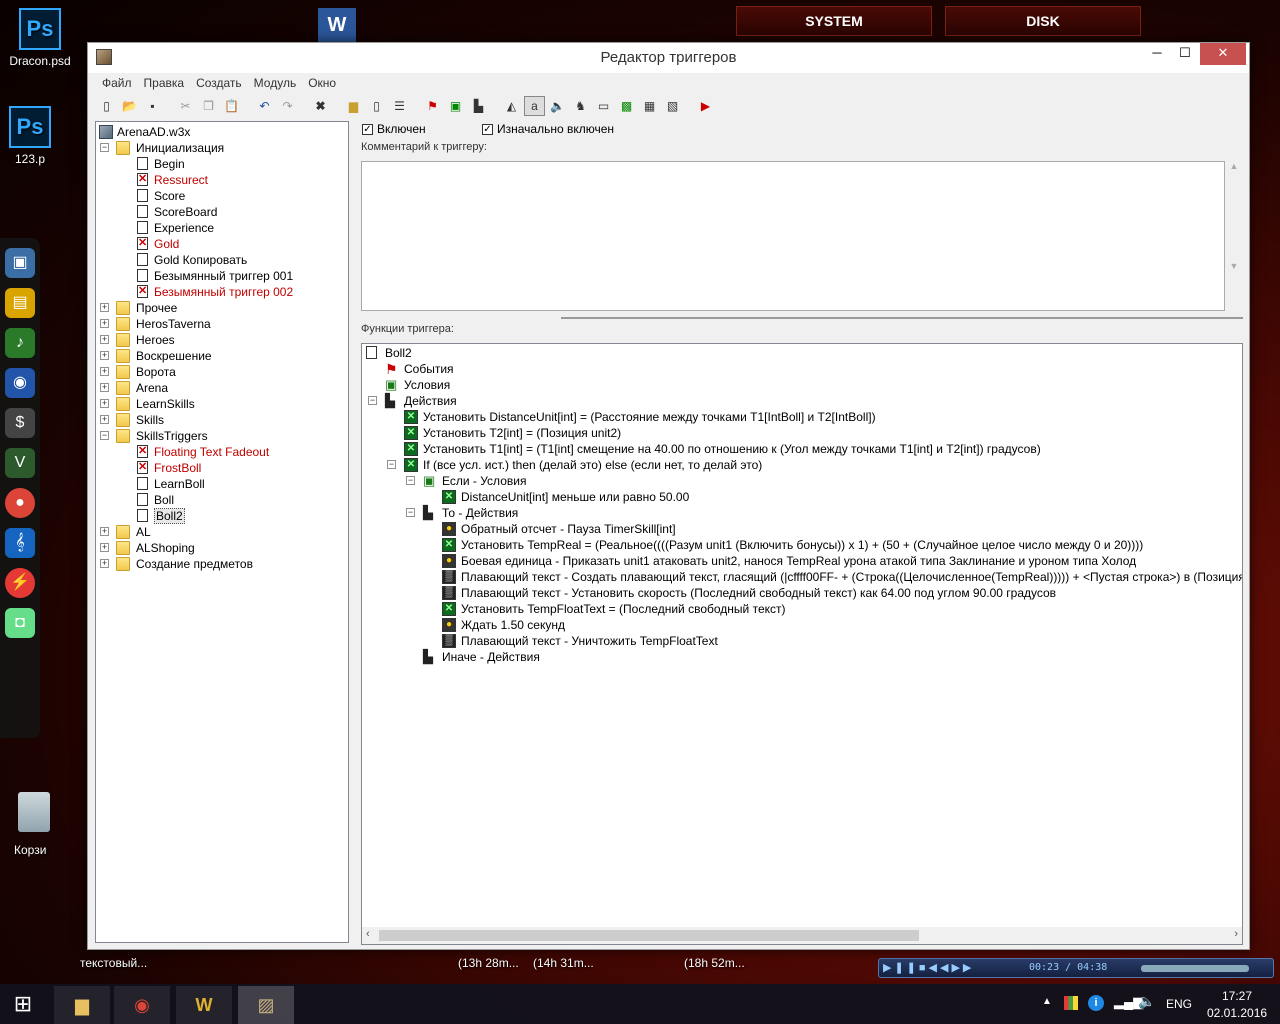 This screenshot has height=1024, width=1280. Describe the element at coordinates (548, 129) in the screenshot. I see `initially-on-checkbox: ✓ Изначально включен` at that location.